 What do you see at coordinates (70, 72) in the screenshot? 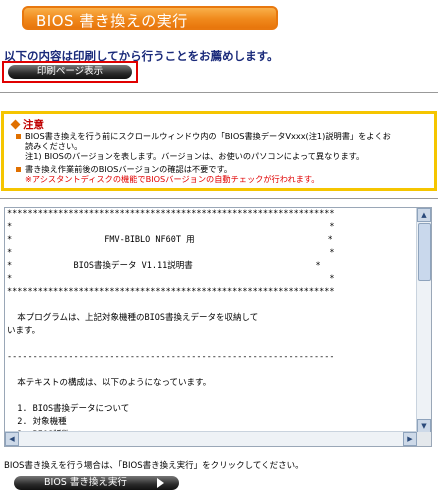
I see `print-page-button: 印刷ページ表示` at bounding box center [70, 72].